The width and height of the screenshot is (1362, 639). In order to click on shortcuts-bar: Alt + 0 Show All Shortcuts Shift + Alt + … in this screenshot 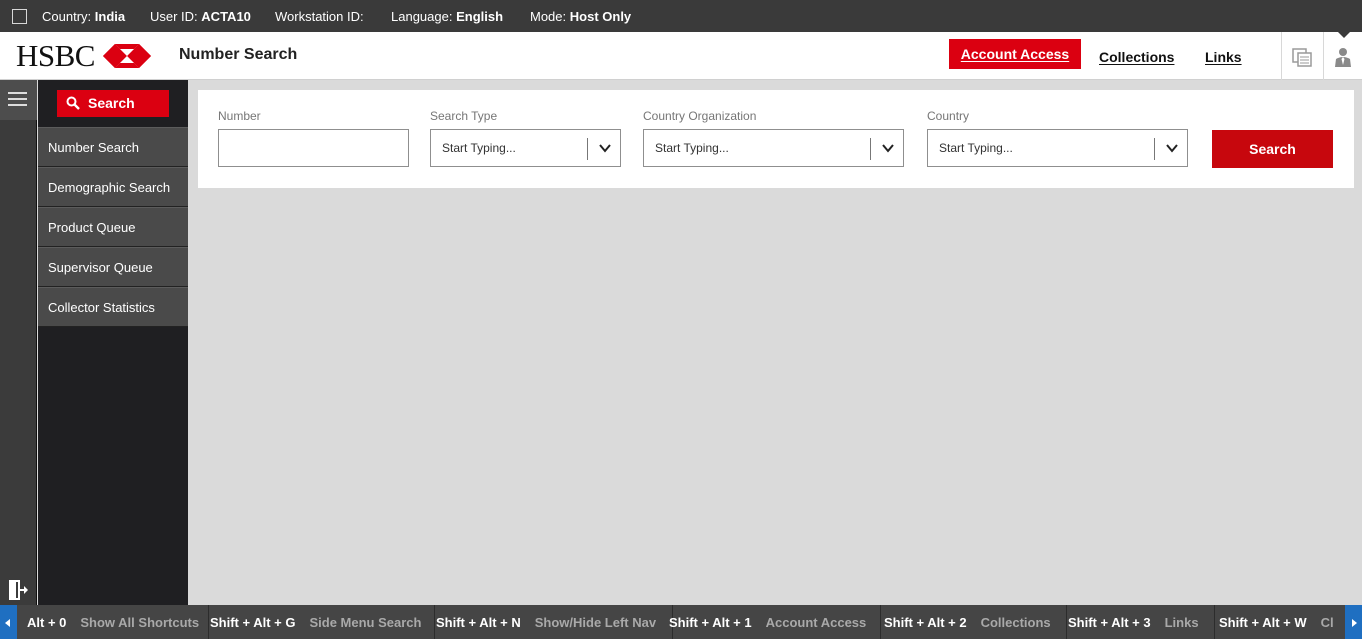, I will do `click(681, 622)`.